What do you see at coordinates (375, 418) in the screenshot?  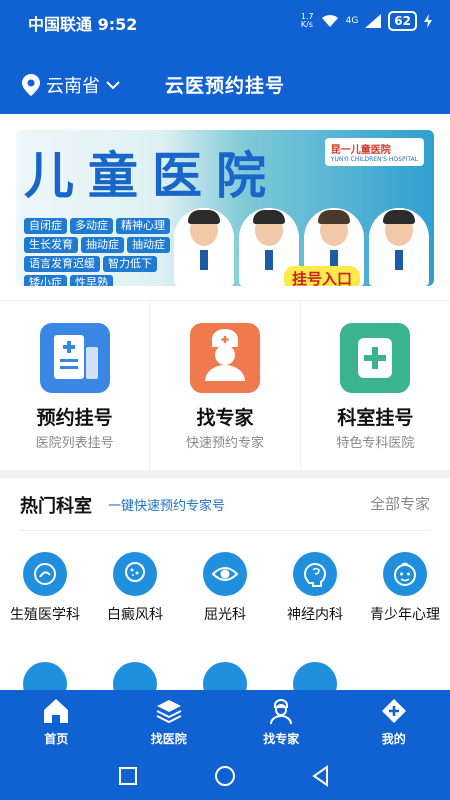 I see `quick-action-title: 科室挂号` at bounding box center [375, 418].